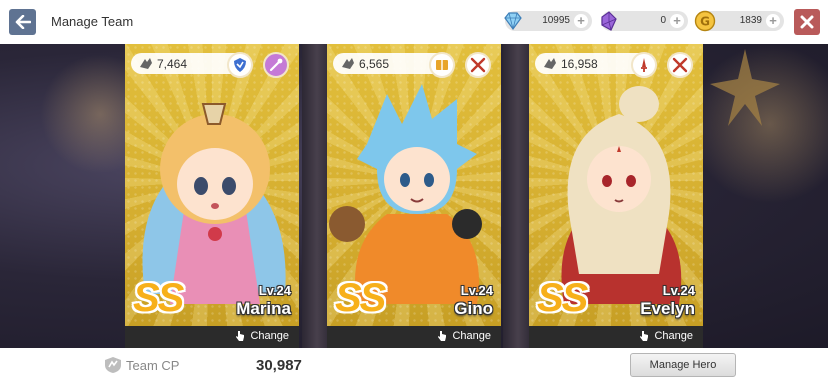 Image resolution: width=828 pixels, height=383 pixels. I want to click on hero-name: Gino, so click(473, 308).